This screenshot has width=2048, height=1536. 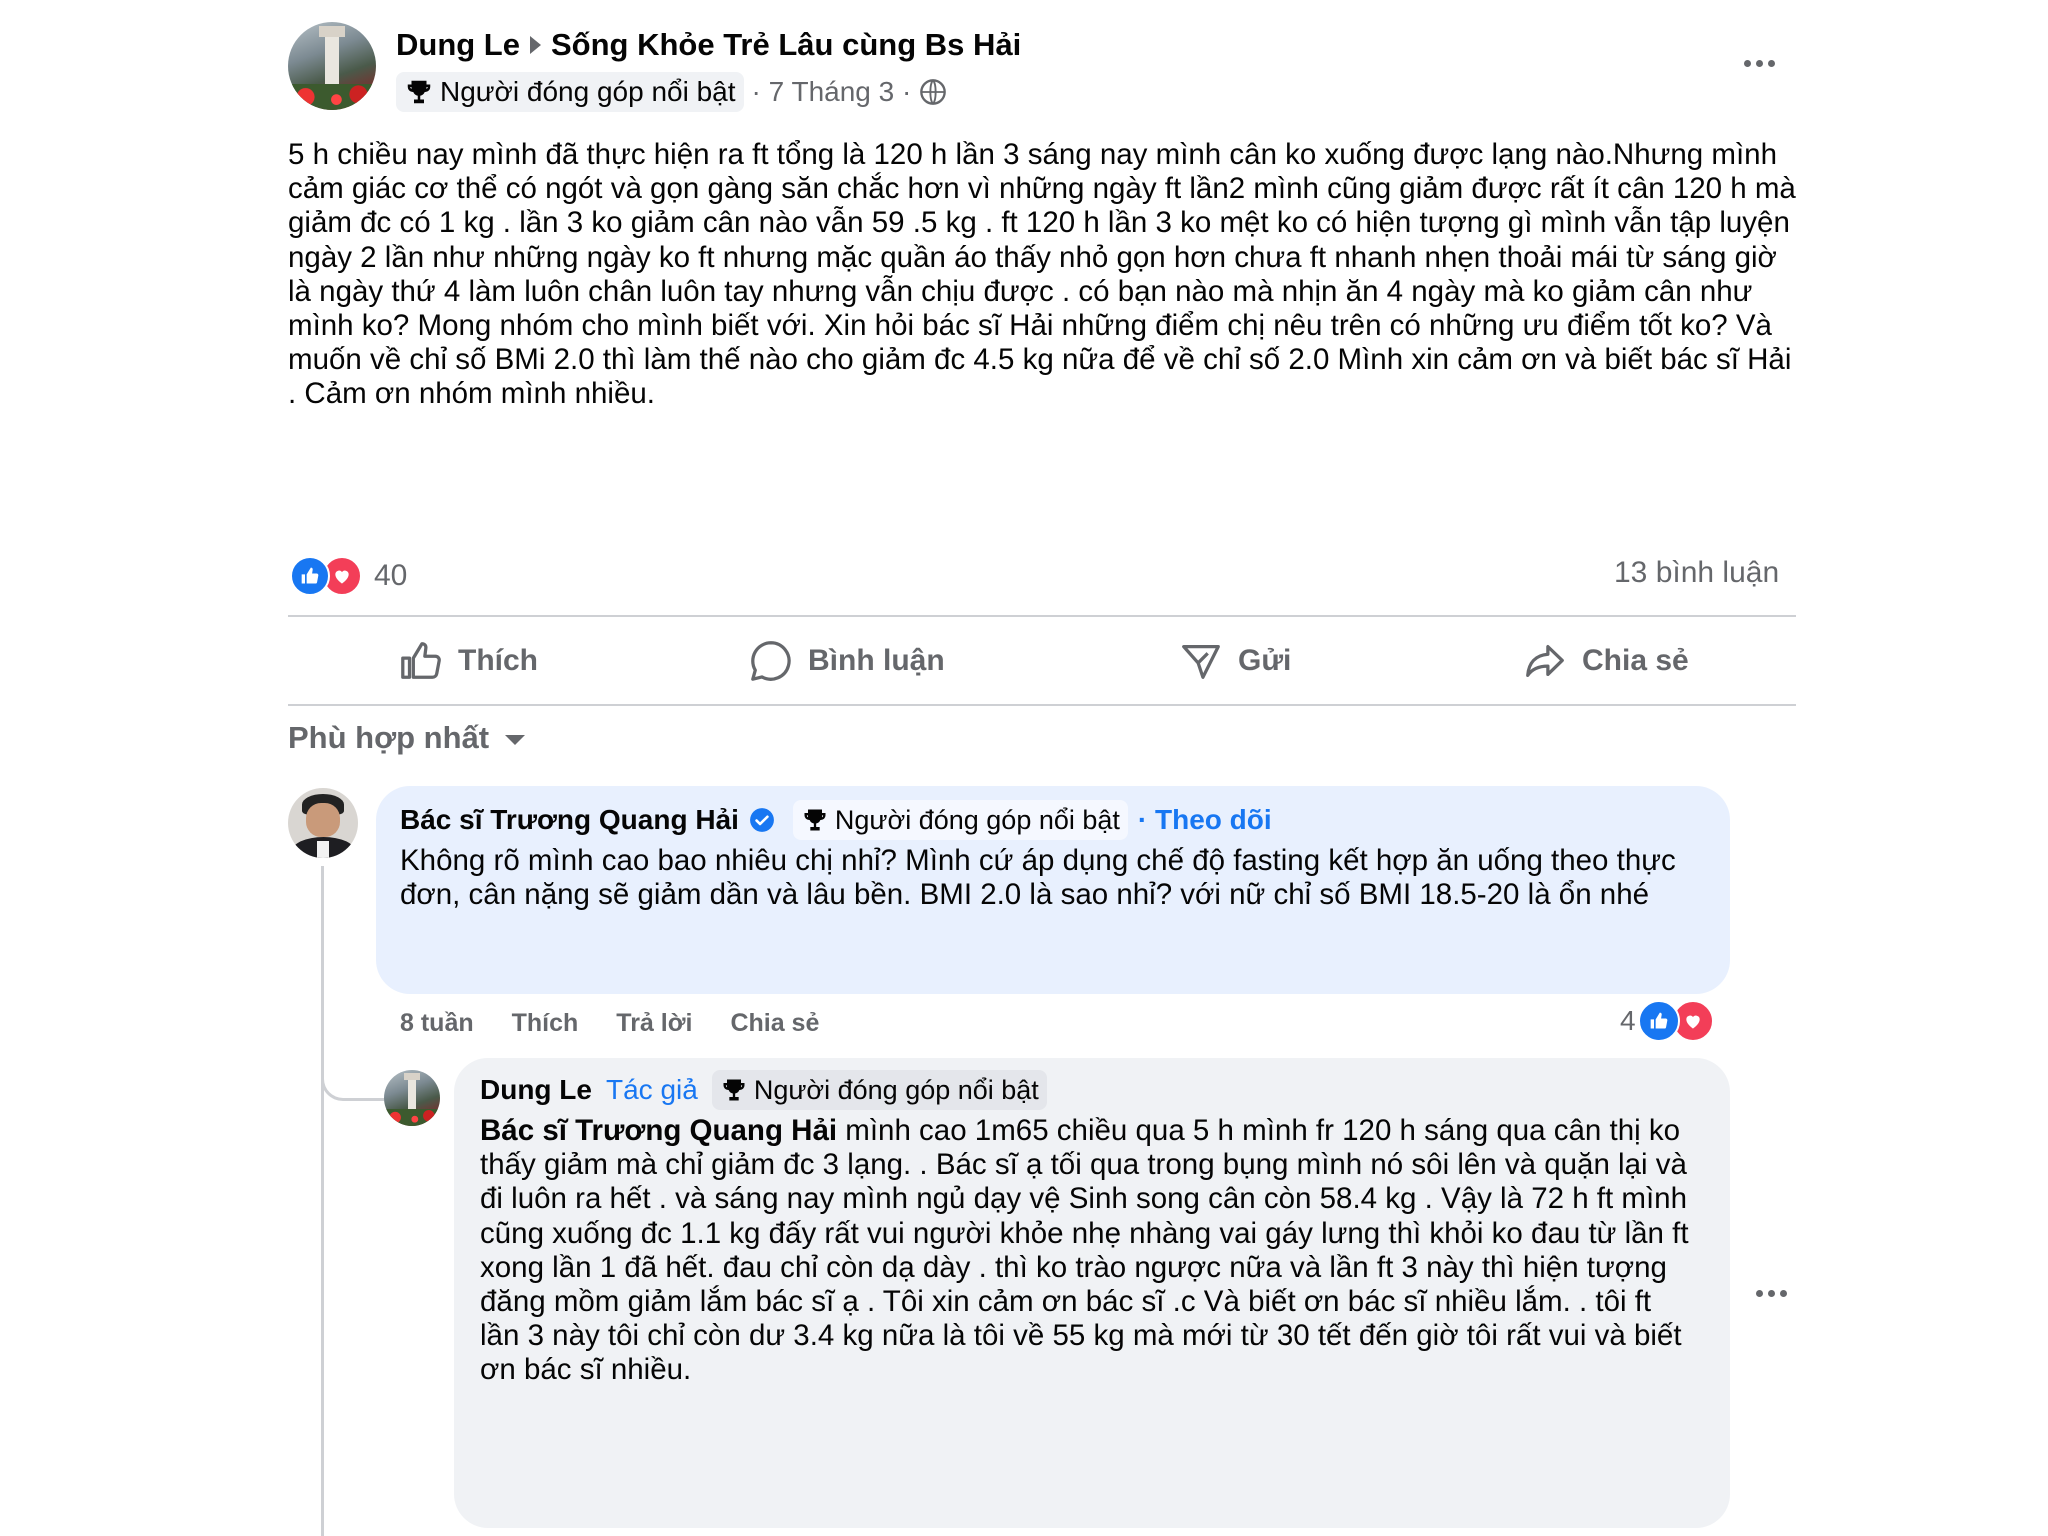 I want to click on author-tag: Tác giả, so click(x=652, y=1089).